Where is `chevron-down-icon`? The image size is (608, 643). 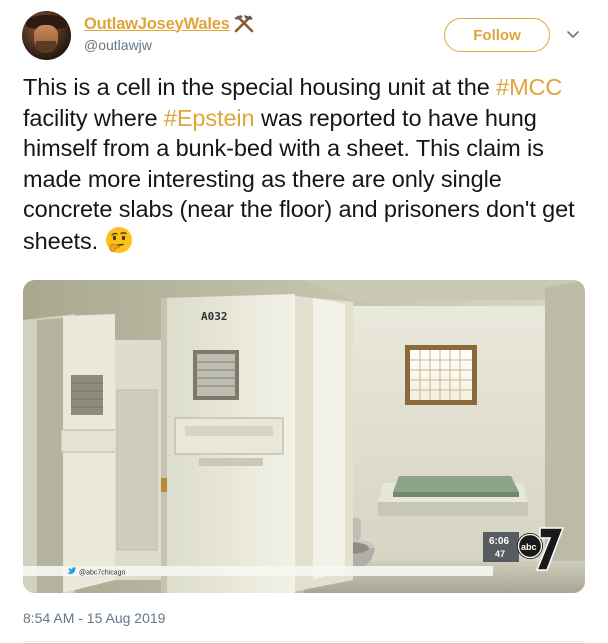 chevron-down-icon is located at coordinates (573, 35).